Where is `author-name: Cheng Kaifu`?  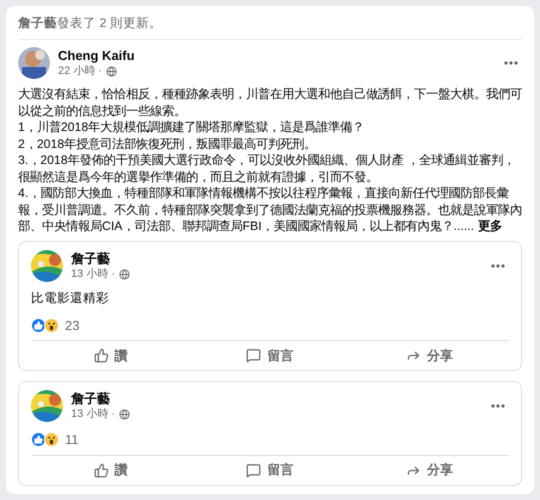 author-name: Cheng Kaifu is located at coordinates (275, 55).